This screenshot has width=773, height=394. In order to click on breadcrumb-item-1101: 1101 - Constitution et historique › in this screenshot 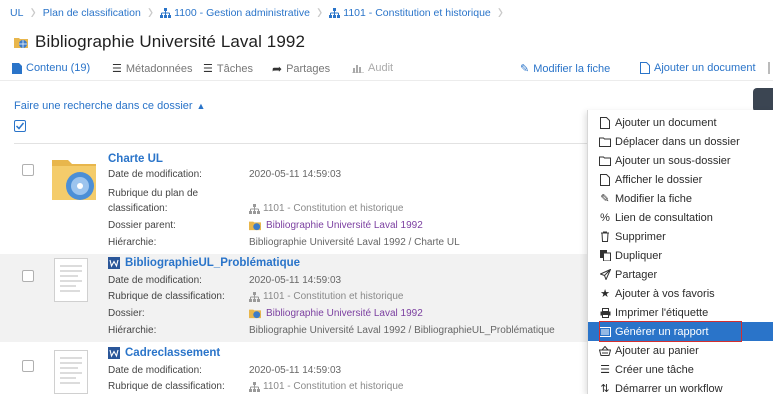, I will do `click(419, 13)`.